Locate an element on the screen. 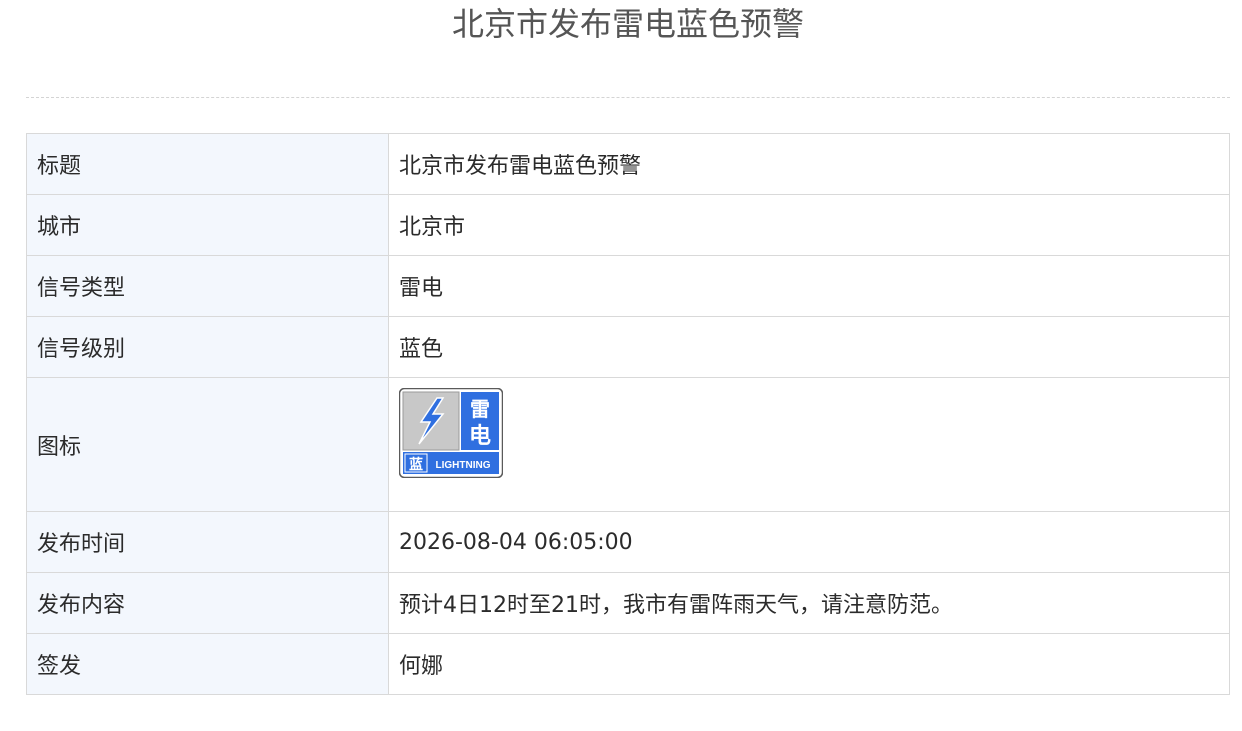 The width and height of the screenshot is (1242, 731). row-key: 城市 is located at coordinates (207, 225).